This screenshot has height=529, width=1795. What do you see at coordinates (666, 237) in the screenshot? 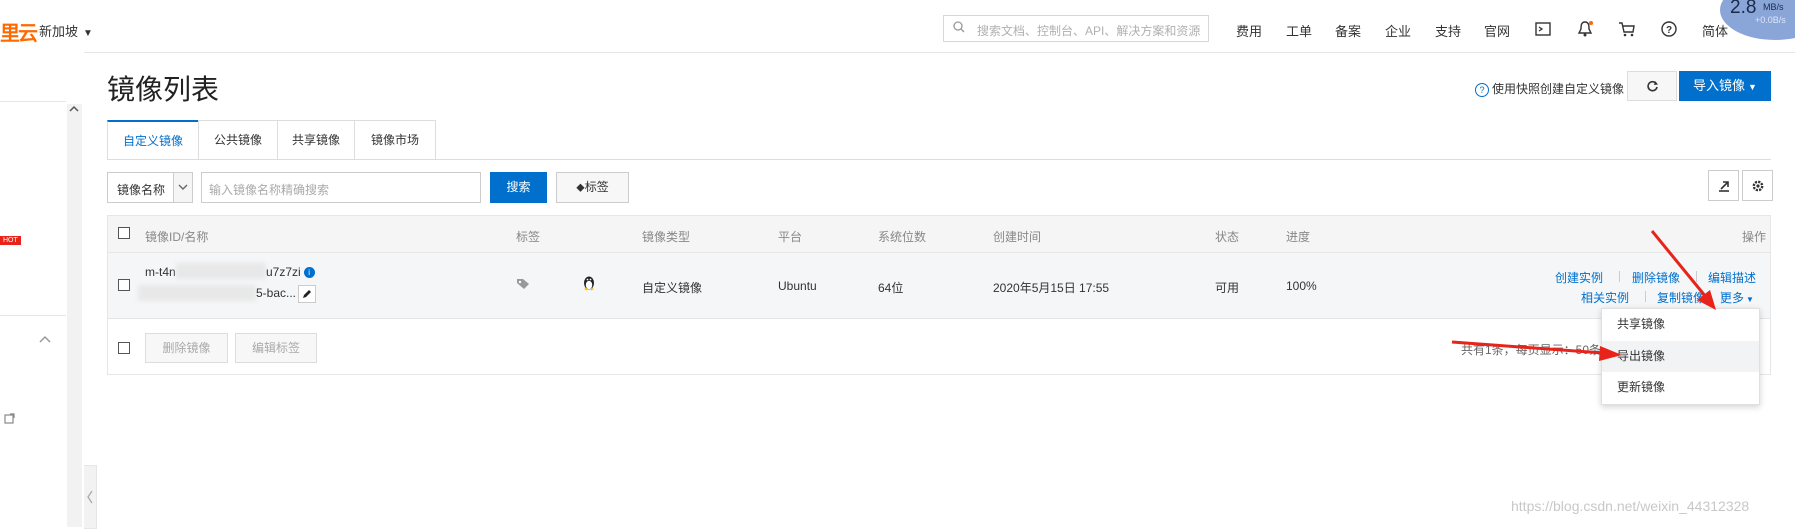
I see `col-image-type: 镜像类型` at bounding box center [666, 237].